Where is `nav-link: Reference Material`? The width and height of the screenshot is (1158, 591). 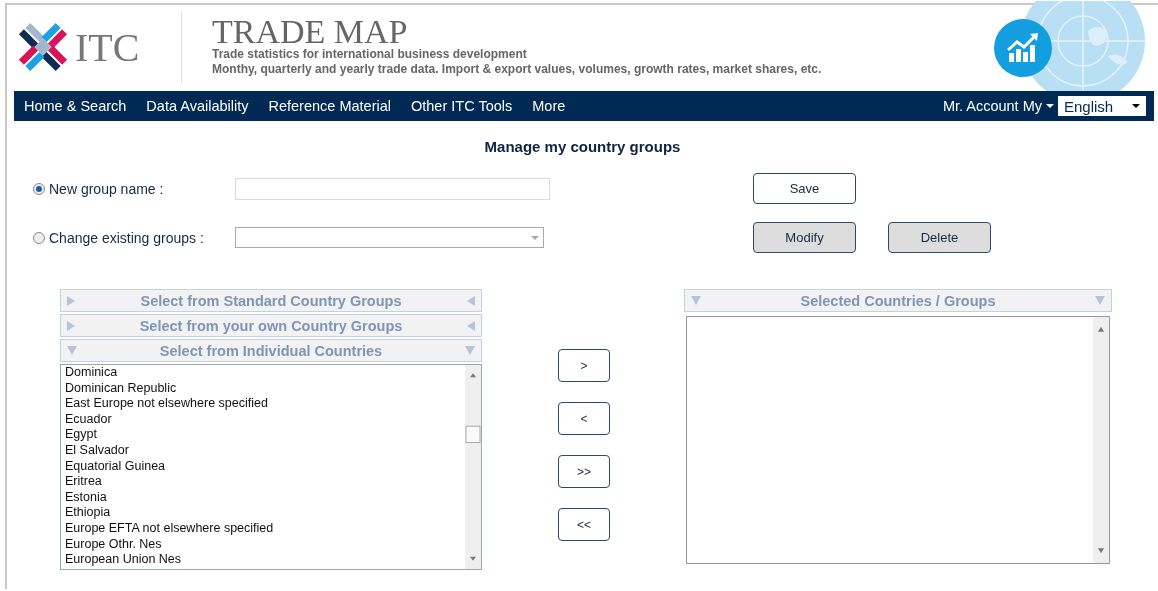 nav-link: Reference Material is located at coordinates (329, 106).